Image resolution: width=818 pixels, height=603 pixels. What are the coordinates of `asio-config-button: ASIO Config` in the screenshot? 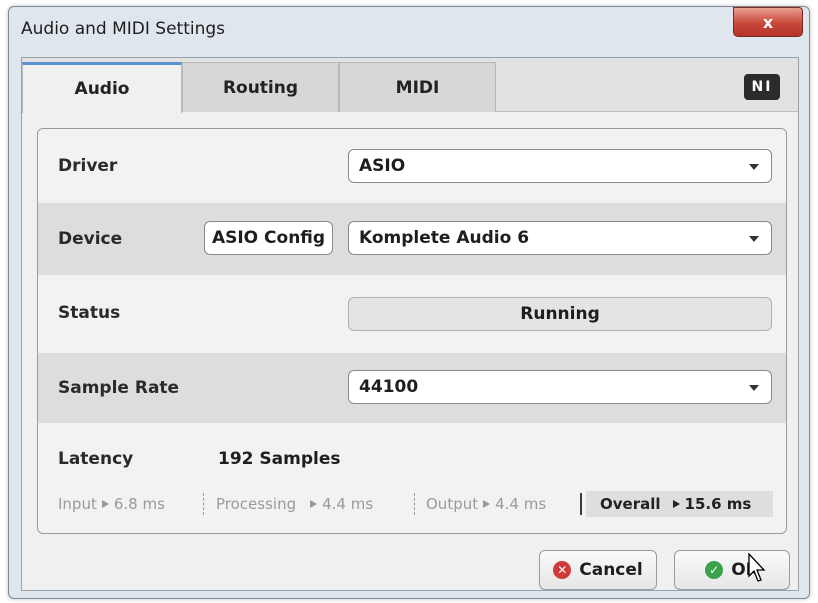 It's located at (268, 238).